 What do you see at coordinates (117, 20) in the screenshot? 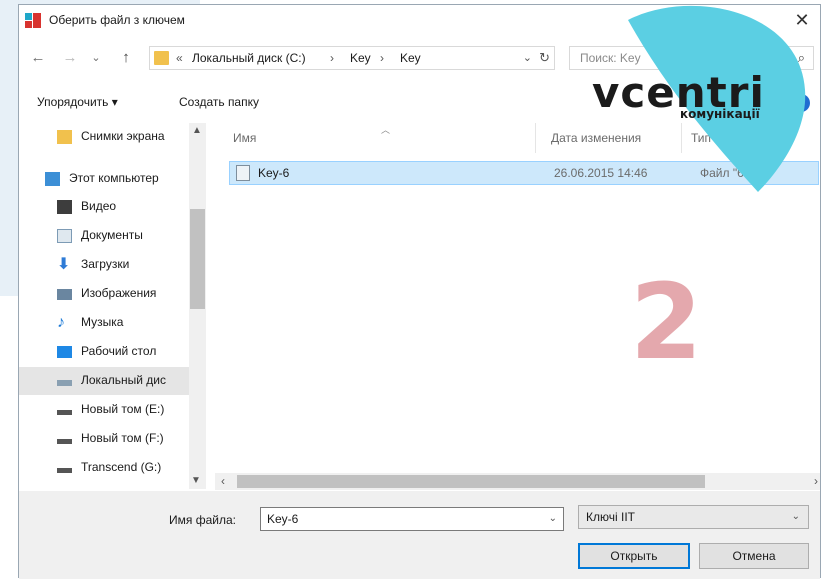
I see `window-title: Оберить файл з ключем` at bounding box center [117, 20].